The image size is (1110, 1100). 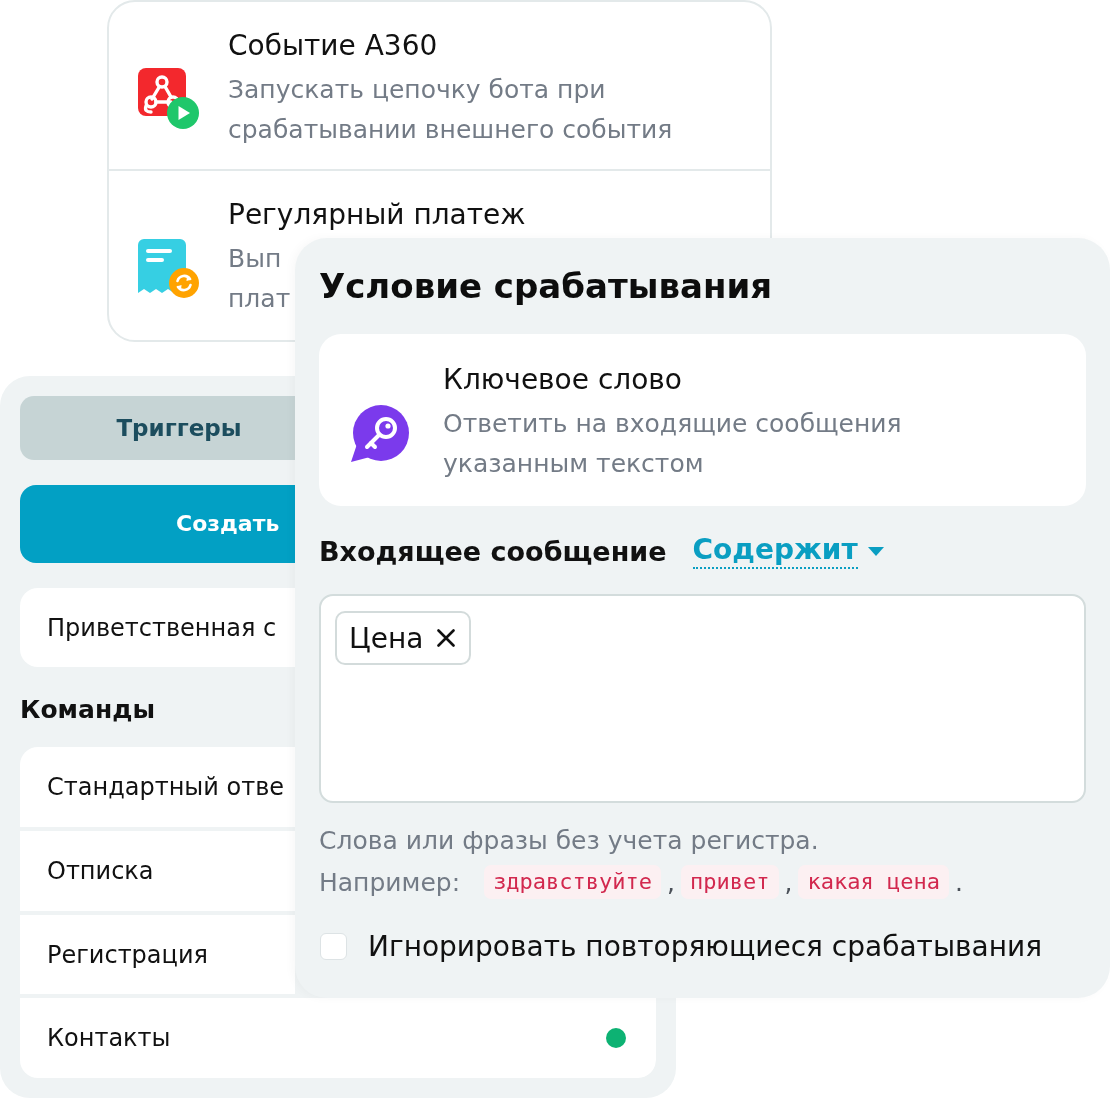 What do you see at coordinates (390, 882) in the screenshot?
I see `example-label: Например:` at bounding box center [390, 882].